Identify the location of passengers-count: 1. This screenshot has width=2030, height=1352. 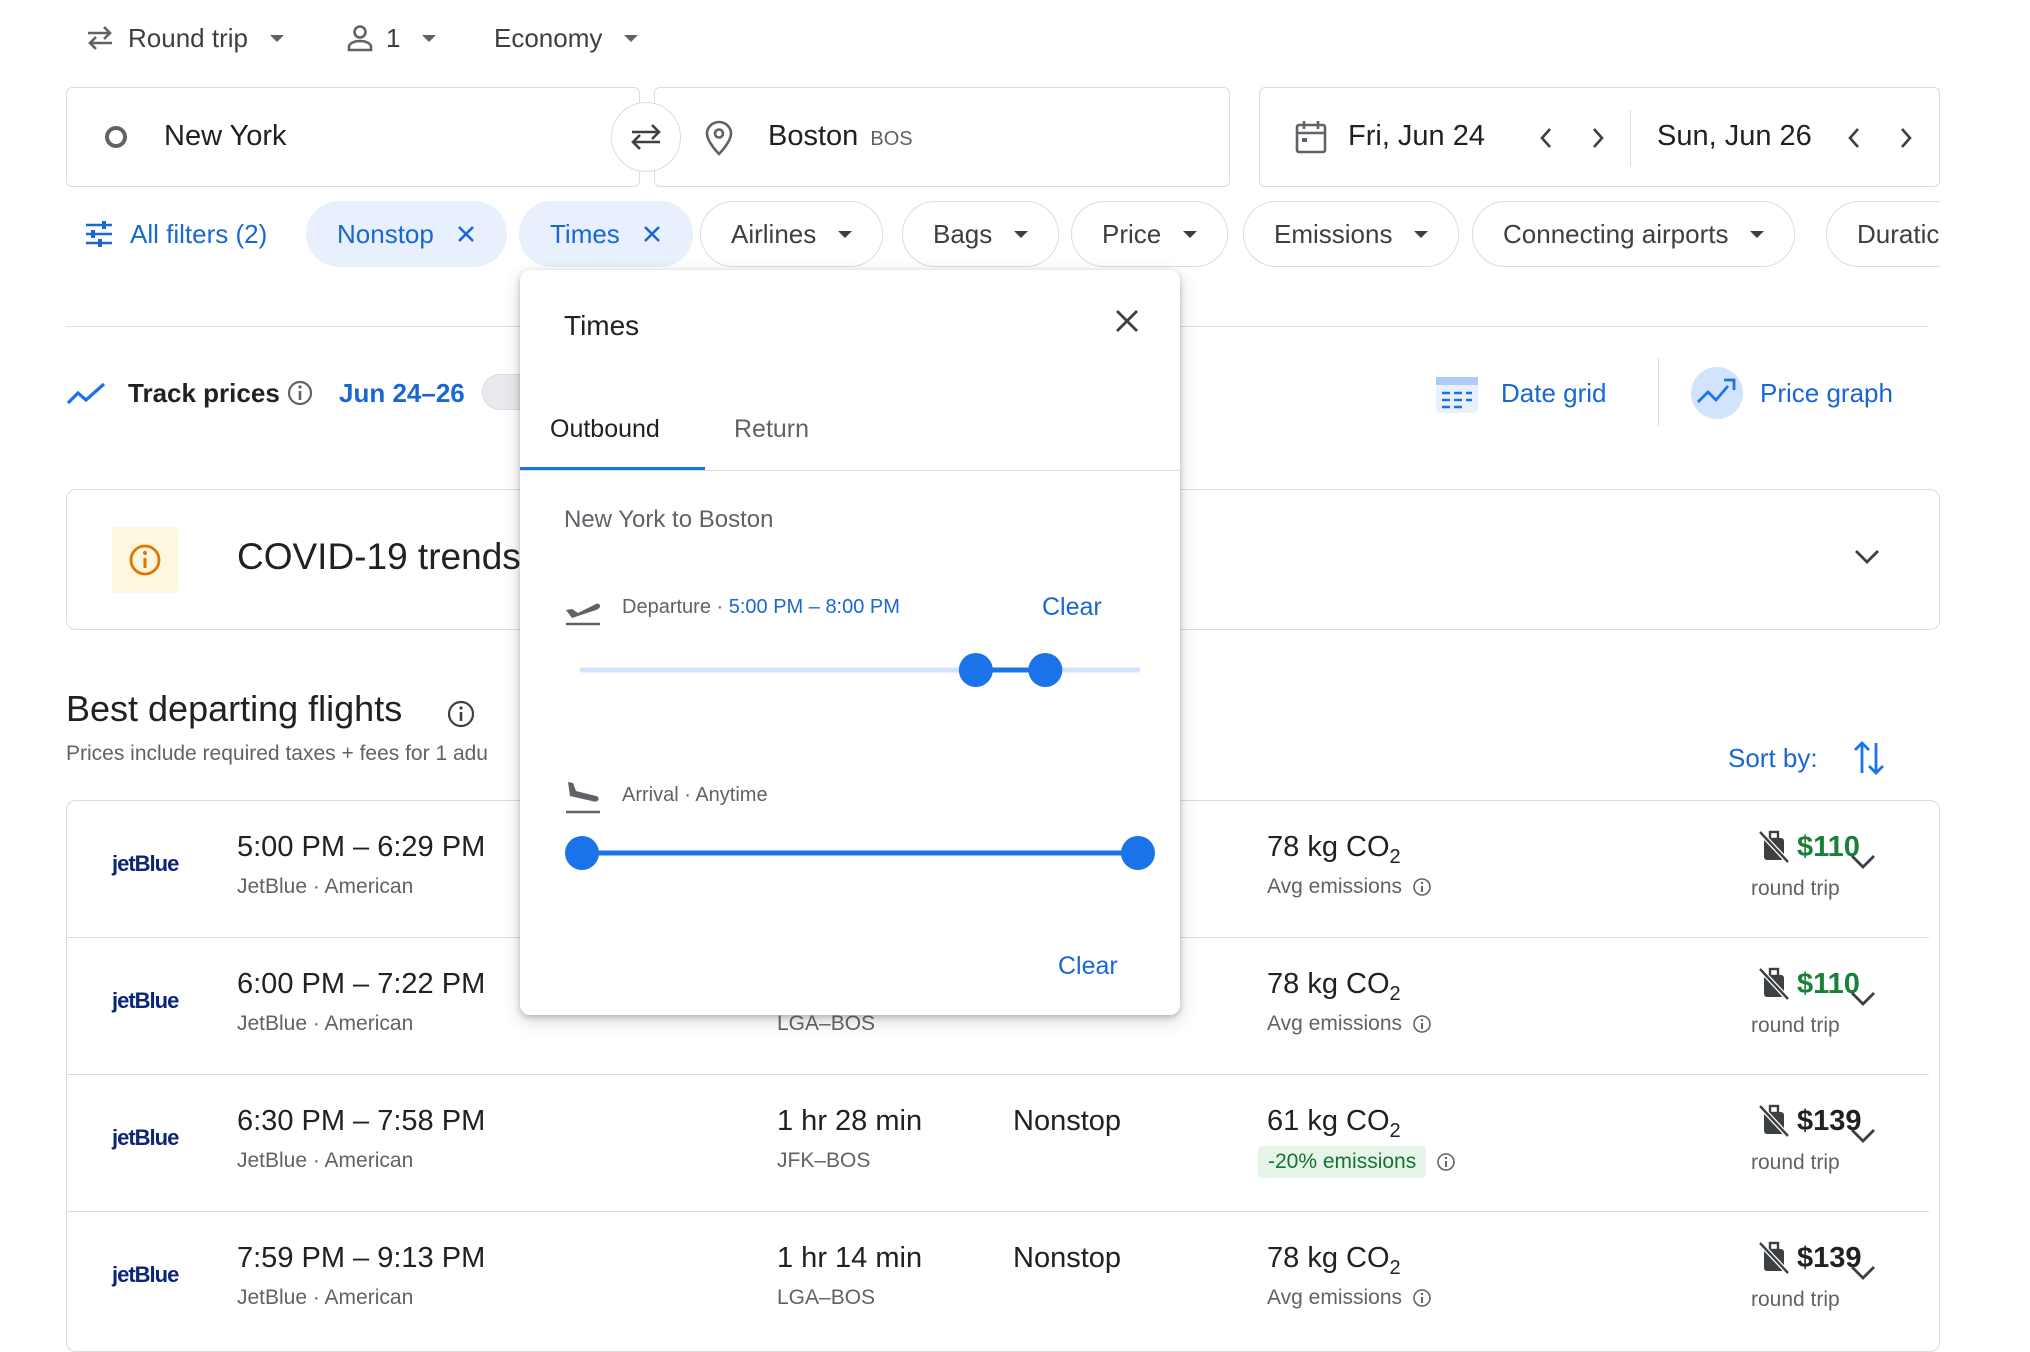
(393, 37).